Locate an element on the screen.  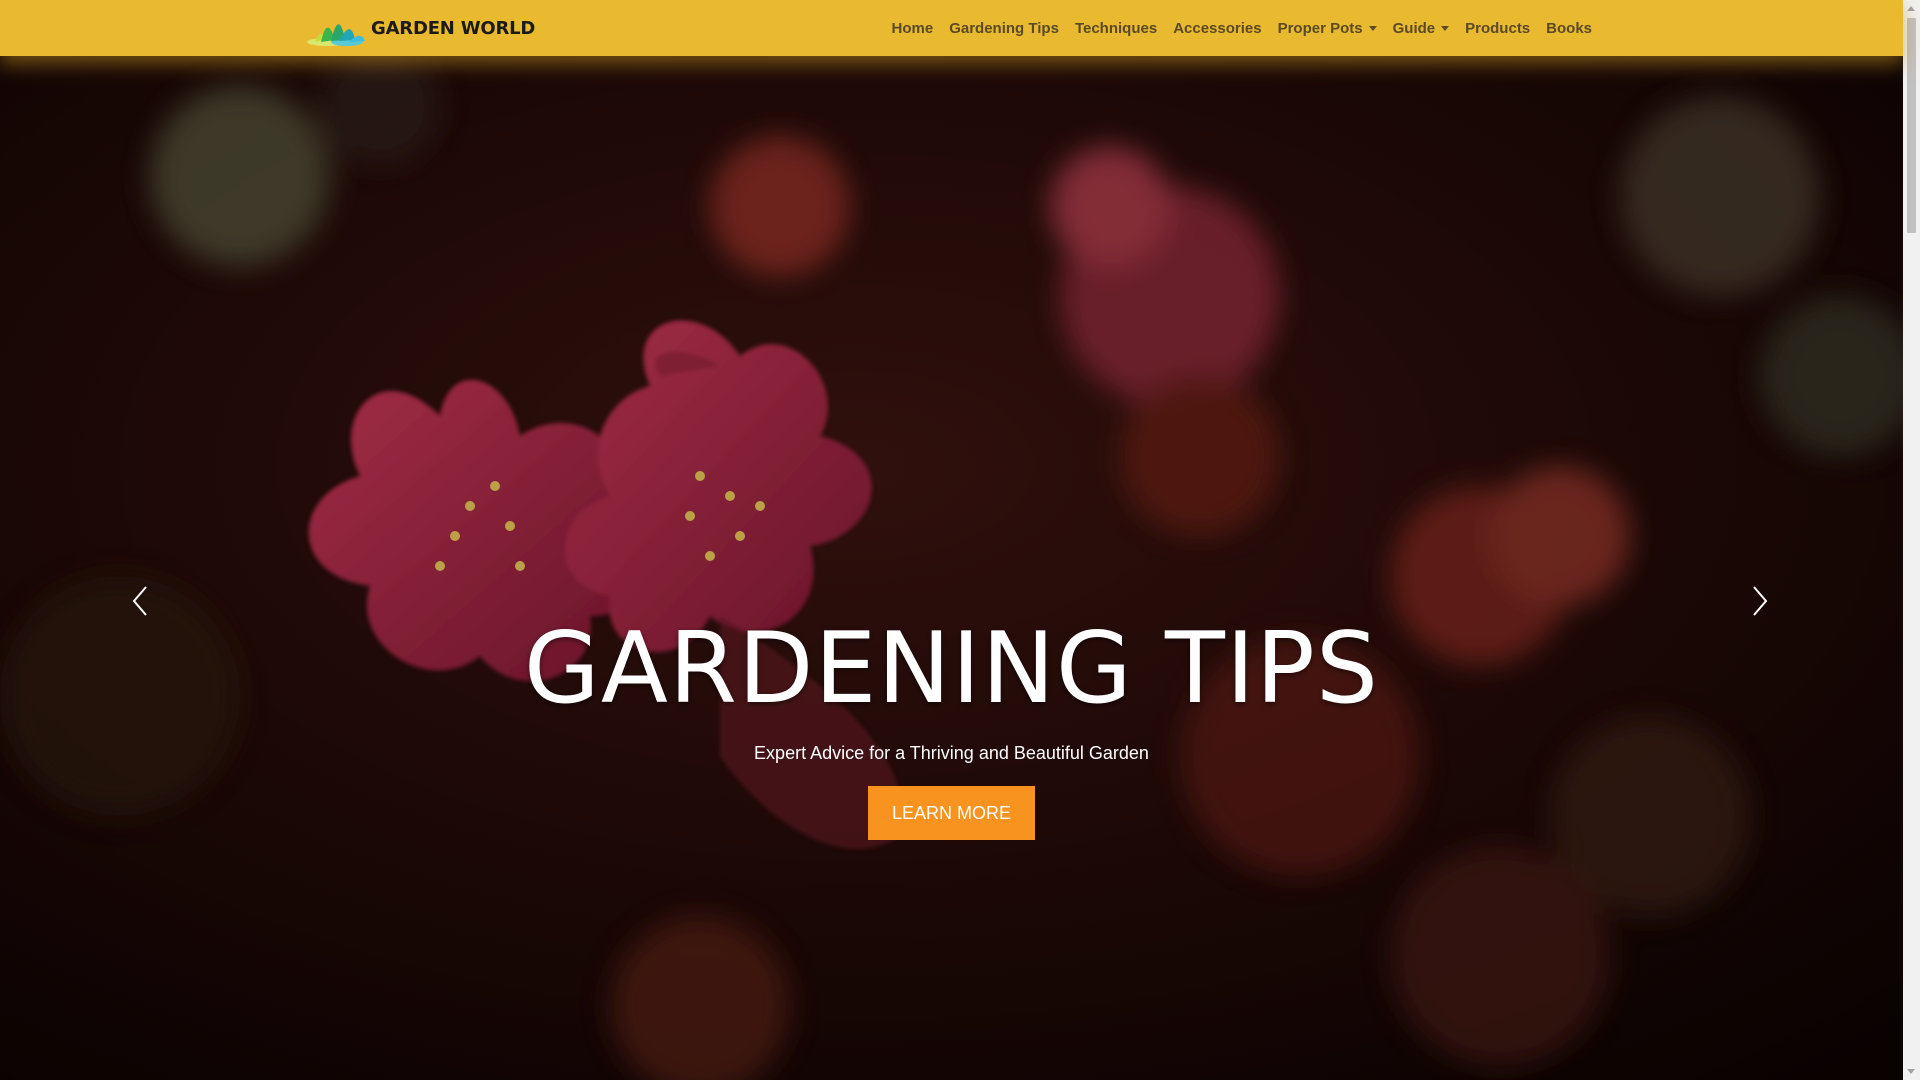
nav-accessories: Accessories is located at coordinates (1217, 28).